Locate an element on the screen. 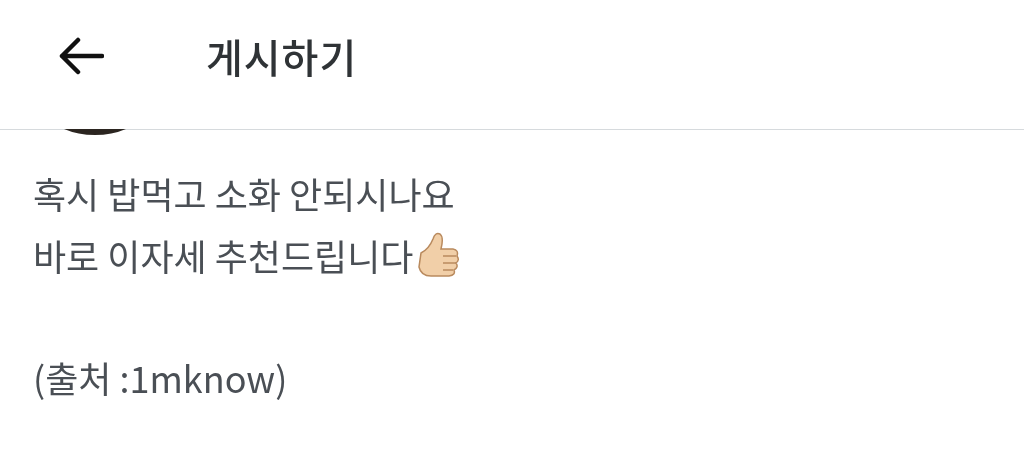 This screenshot has width=1024, height=449. page-title: 게시하기 is located at coordinates (282, 55).